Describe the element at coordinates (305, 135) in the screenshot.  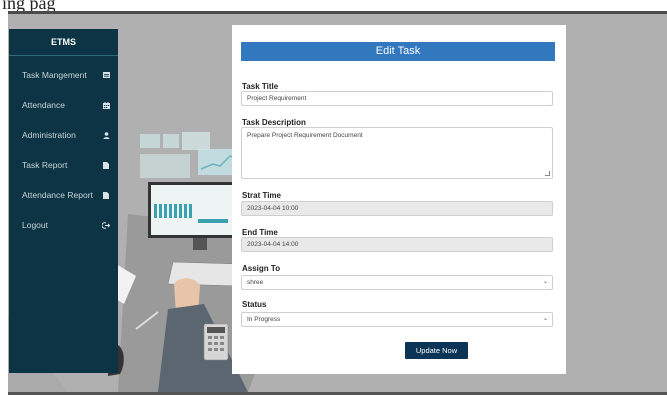
I see `task-description-text: Prepare Project Requirement Document` at that location.